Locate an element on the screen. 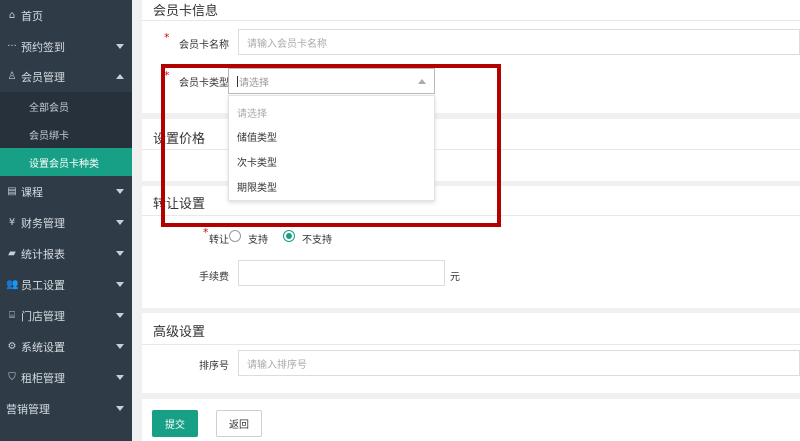  card-type-select-value: 请选择 is located at coordinates (254, 83).